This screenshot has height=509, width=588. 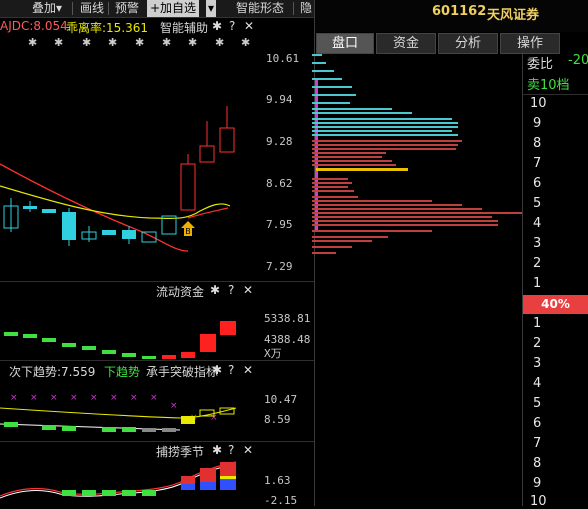 I want to click on add-favorite-button: +加自选, so click(x=173, y=8).